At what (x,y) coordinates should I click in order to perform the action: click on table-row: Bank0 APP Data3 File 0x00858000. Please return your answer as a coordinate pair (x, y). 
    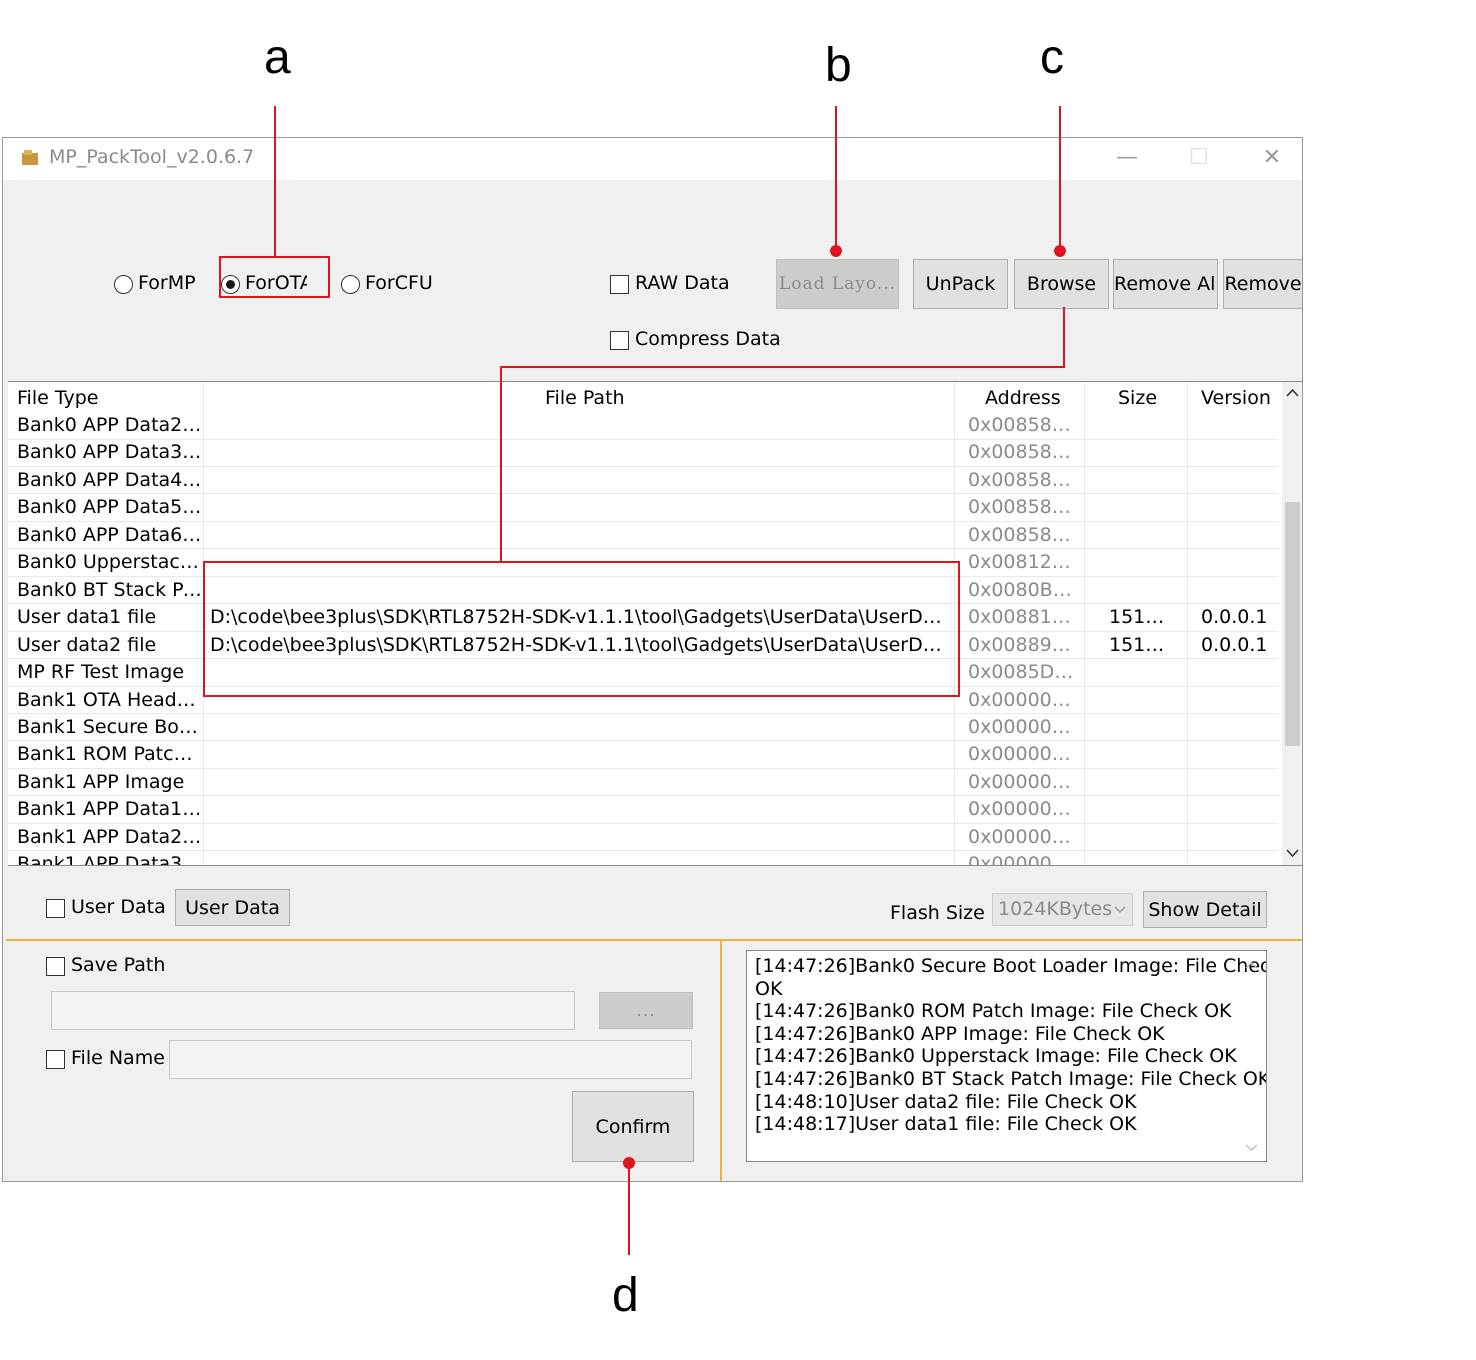
    Looking at the image, I should click on (643, 453).